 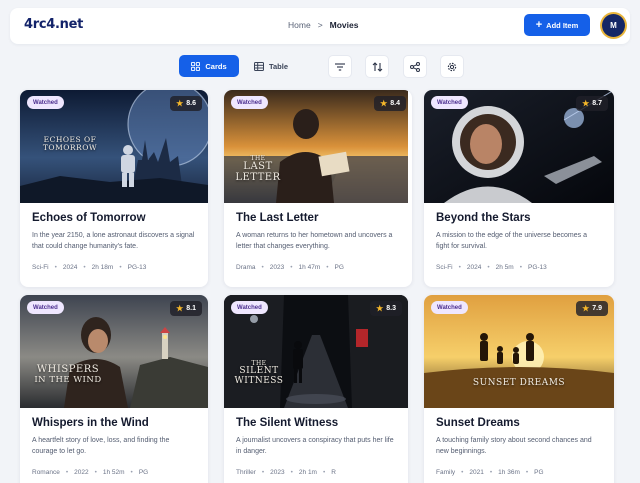 I want to click on rating-value: 8.6, so click(x=191, y=103).